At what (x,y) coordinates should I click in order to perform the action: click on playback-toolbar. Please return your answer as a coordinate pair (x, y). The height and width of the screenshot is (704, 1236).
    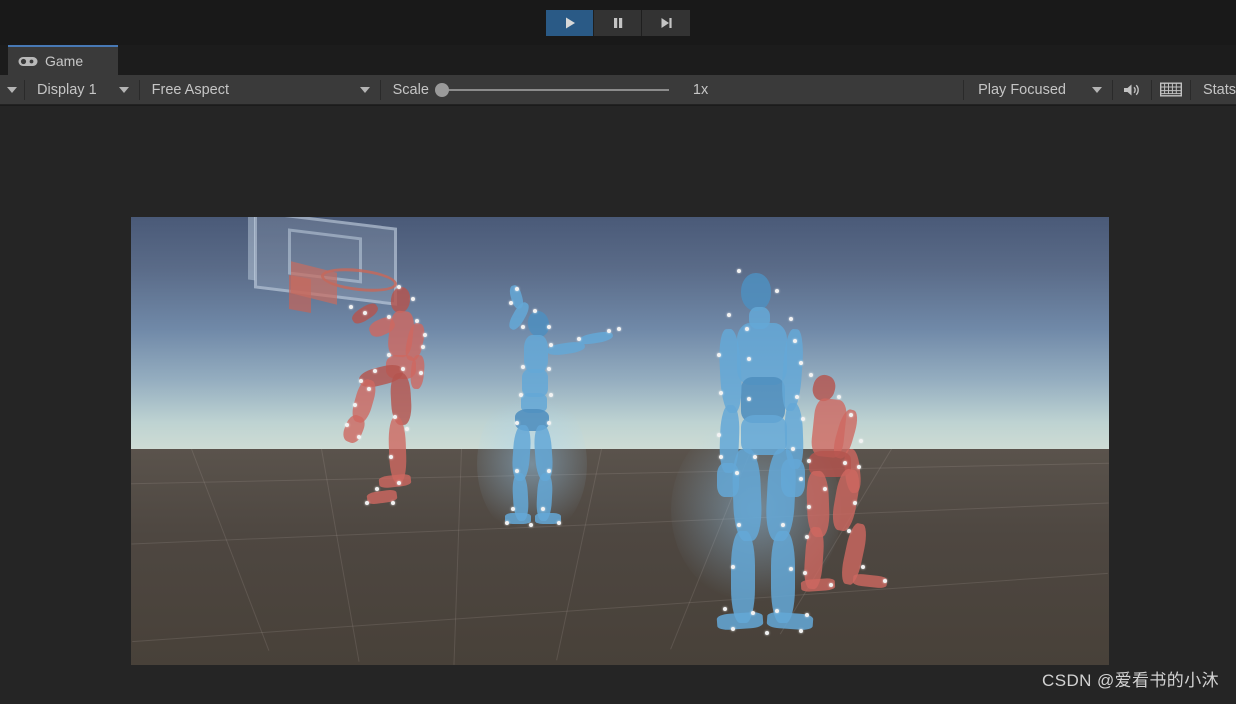
    Looking at the image, I should click on (618, 22).